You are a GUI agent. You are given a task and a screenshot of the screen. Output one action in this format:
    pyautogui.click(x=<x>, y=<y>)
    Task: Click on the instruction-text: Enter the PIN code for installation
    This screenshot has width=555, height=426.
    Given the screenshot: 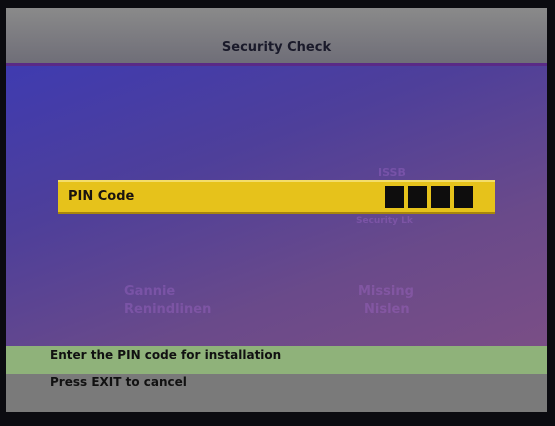 What is the action you would take?
    pyautogui.click(x=166, y=355)
    